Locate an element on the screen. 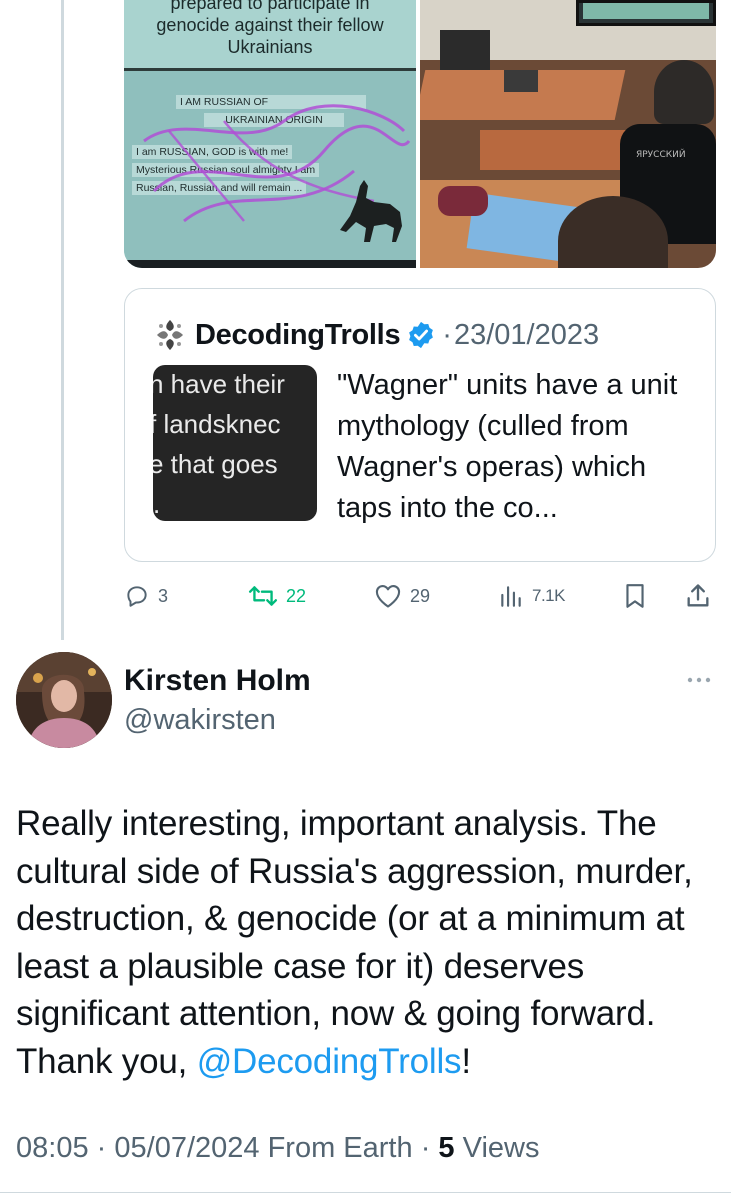 This screenshot has width=731, height=1200. computer-monitor is located at coordinates (465, 50).